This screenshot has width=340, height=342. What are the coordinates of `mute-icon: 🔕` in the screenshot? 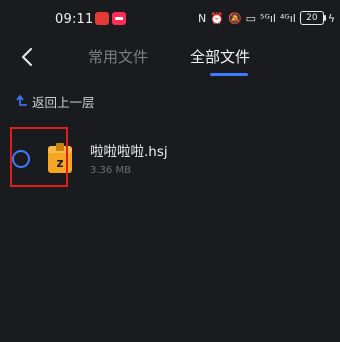 It's located at (234, 18).